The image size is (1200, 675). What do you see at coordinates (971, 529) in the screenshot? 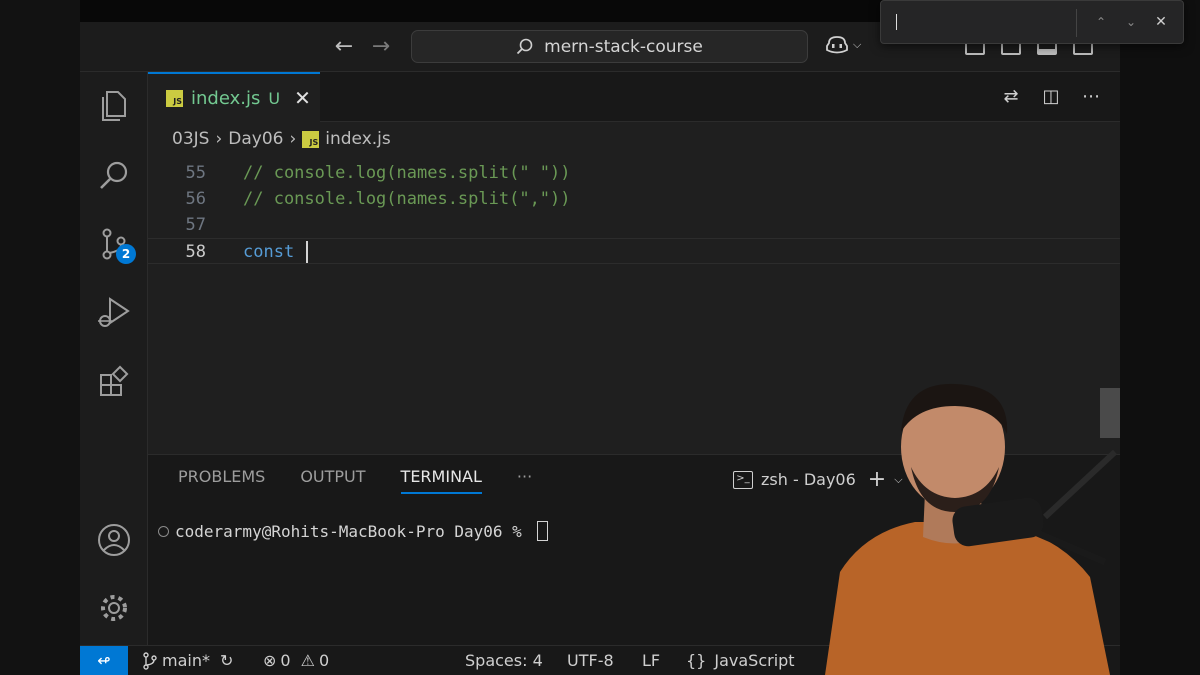
I see `presenter-webcam-video` at bounding box center [971, 529].